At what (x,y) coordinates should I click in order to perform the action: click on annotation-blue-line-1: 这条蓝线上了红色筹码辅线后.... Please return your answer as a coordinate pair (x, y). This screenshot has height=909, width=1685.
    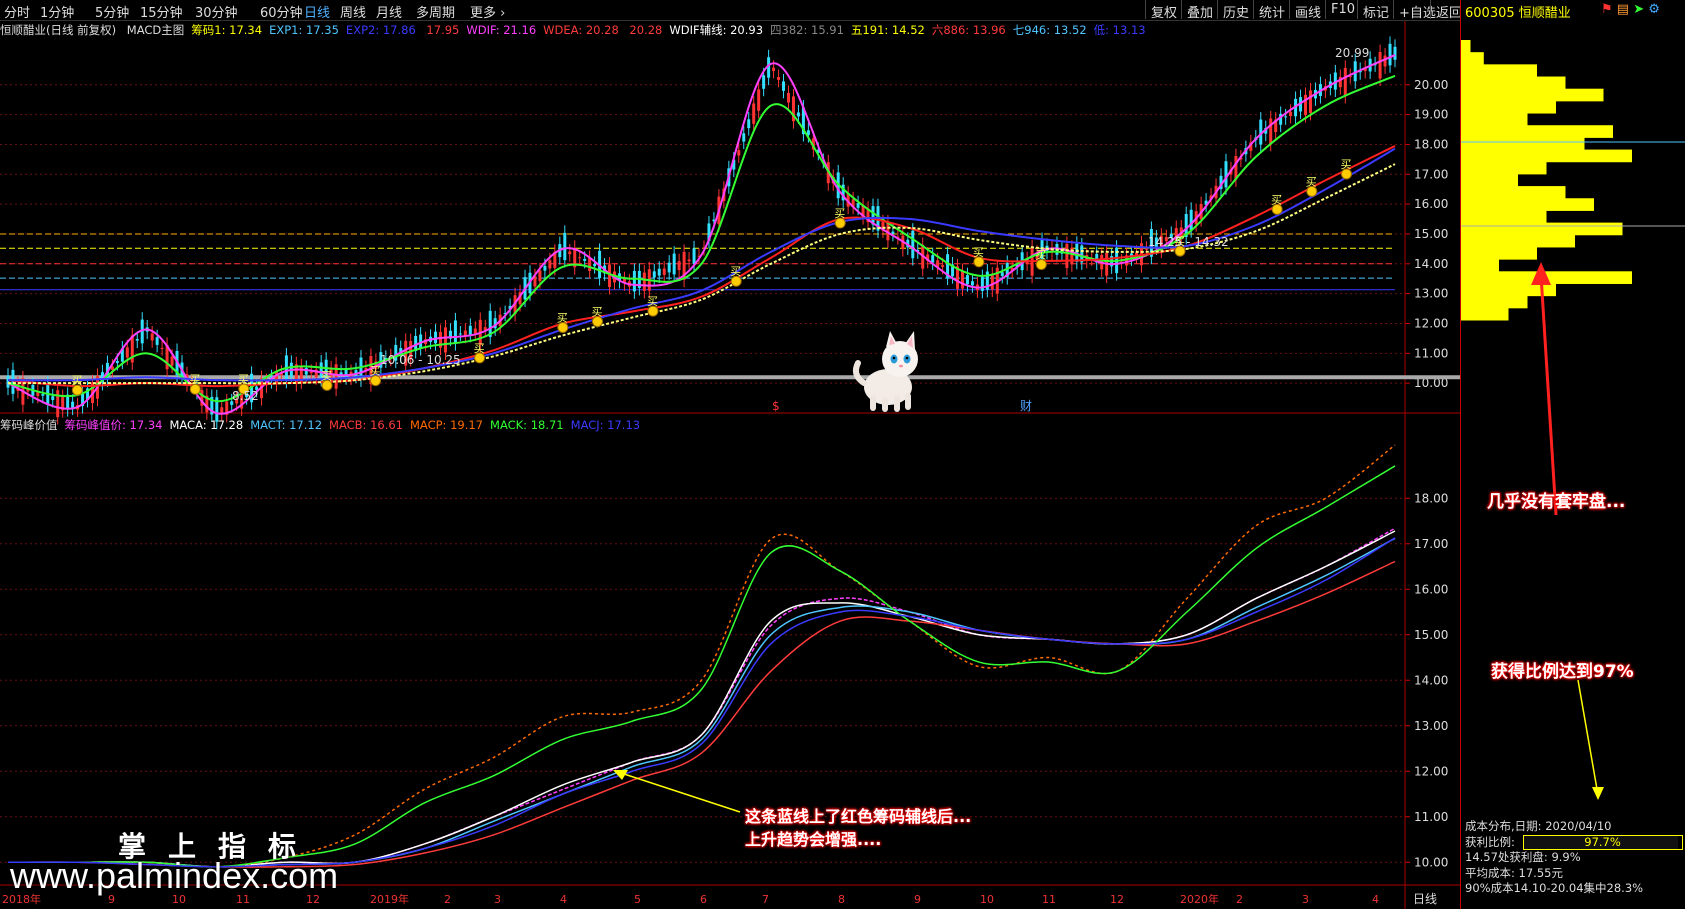
    Looking at the image, I should click on (858, 816).